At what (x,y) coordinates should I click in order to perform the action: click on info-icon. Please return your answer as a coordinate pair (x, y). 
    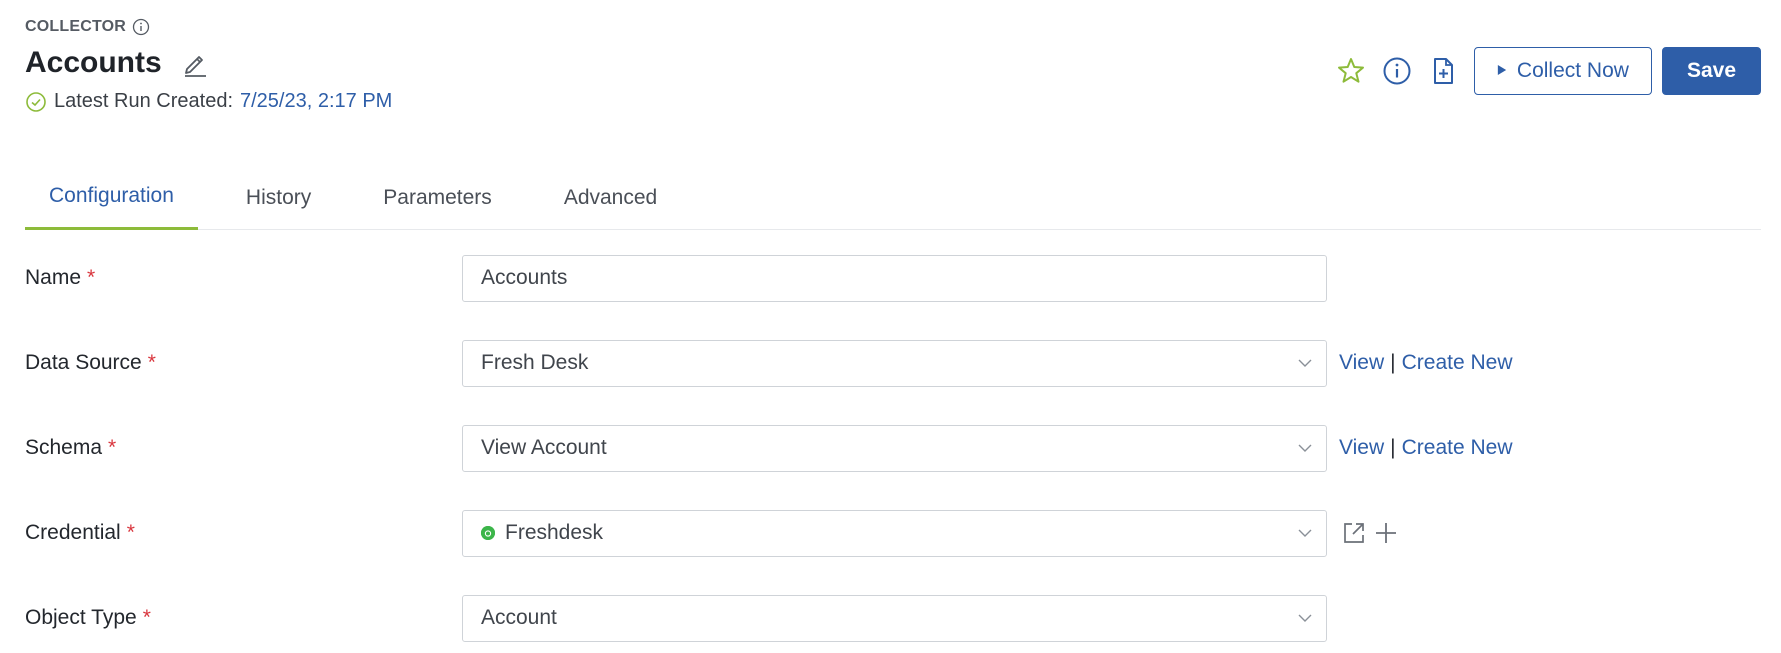
    Looking at the image, I should click on (141, 27).